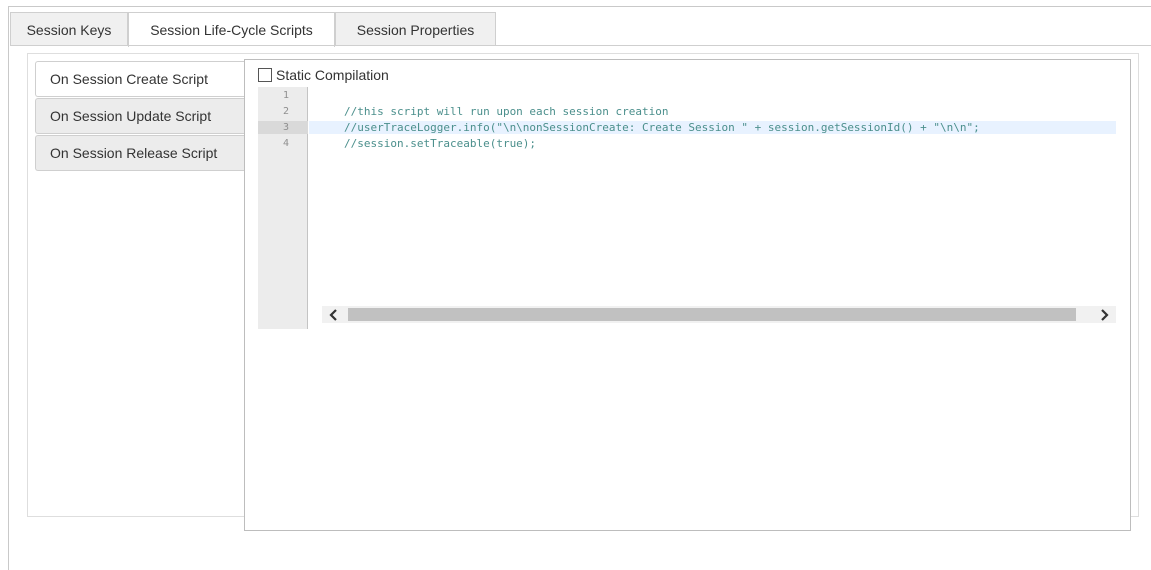 The image size is (1151, 570). What do you see at coordinates (285, 95) in the screenshot?
I see `line-number: 1` at bounding box center [285, 95].